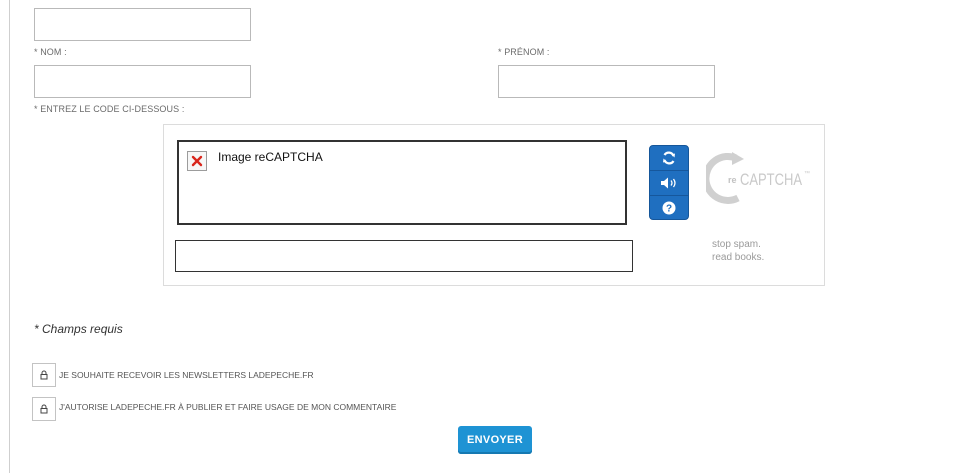  What do you see at coordinates (495, 440) in the screenshot?
I see `submit-button: ENVOYER` at bounding box center [495, 440].